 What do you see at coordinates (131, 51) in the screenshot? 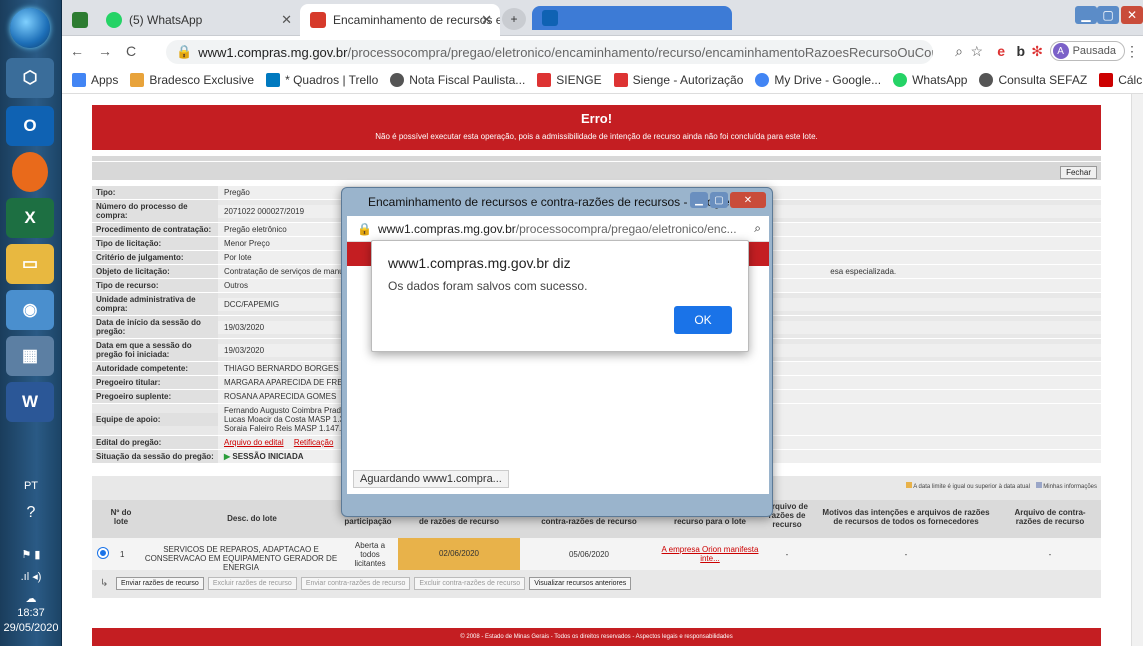
I see `reload-icon: C` at bounding box center [131, 51].